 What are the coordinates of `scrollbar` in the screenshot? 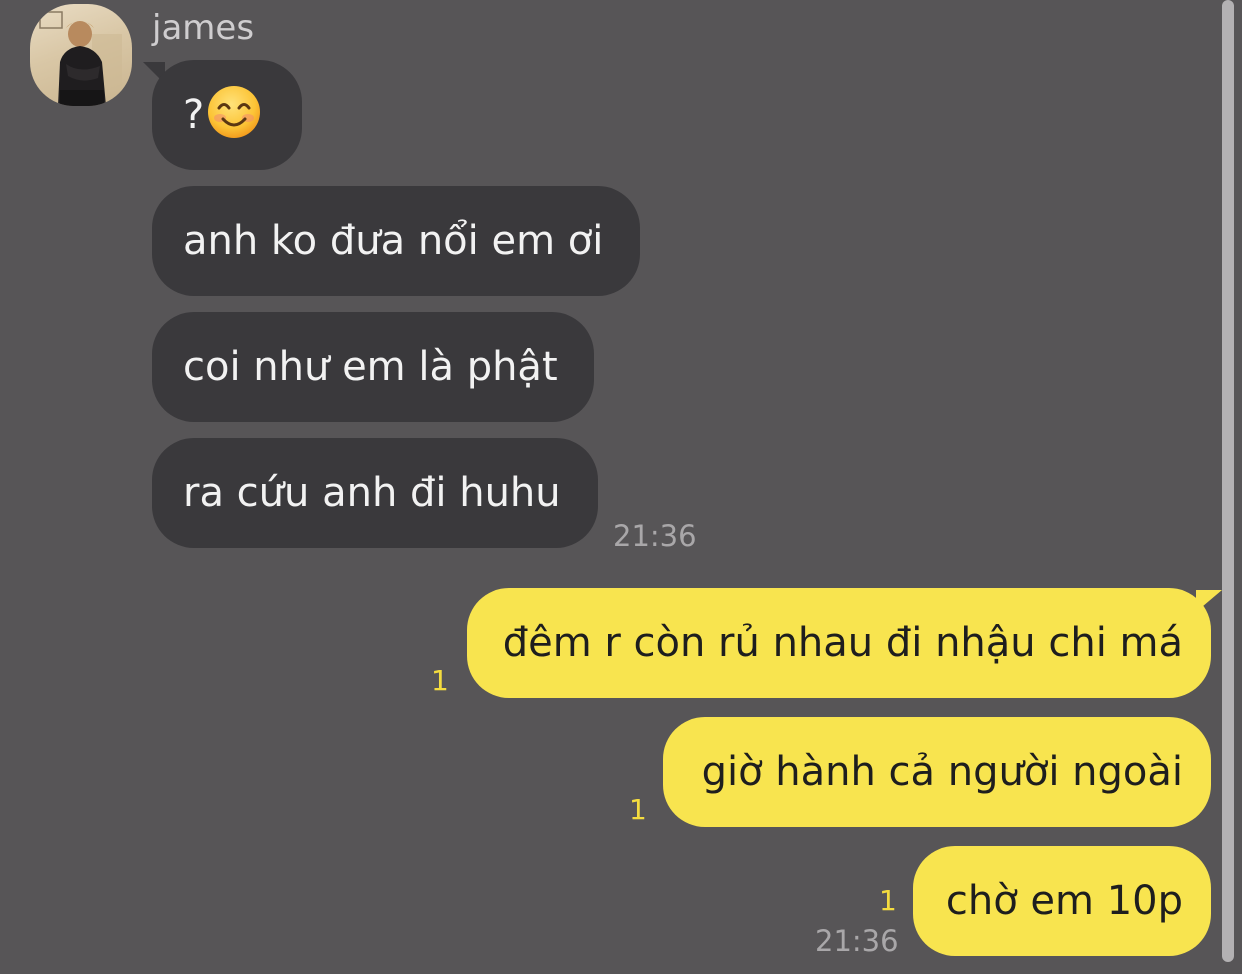 It's located at (1228, 481).